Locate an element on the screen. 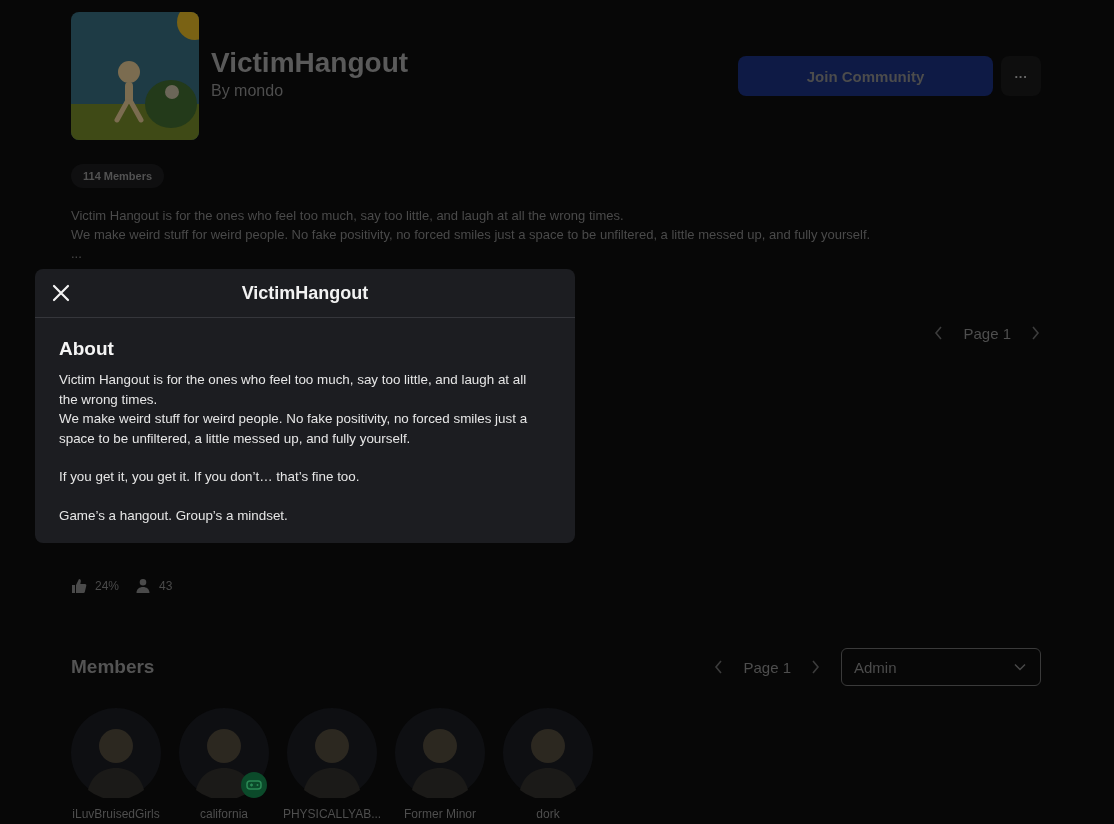  join-community-button: Join Community is located at coordinates (865, 76).